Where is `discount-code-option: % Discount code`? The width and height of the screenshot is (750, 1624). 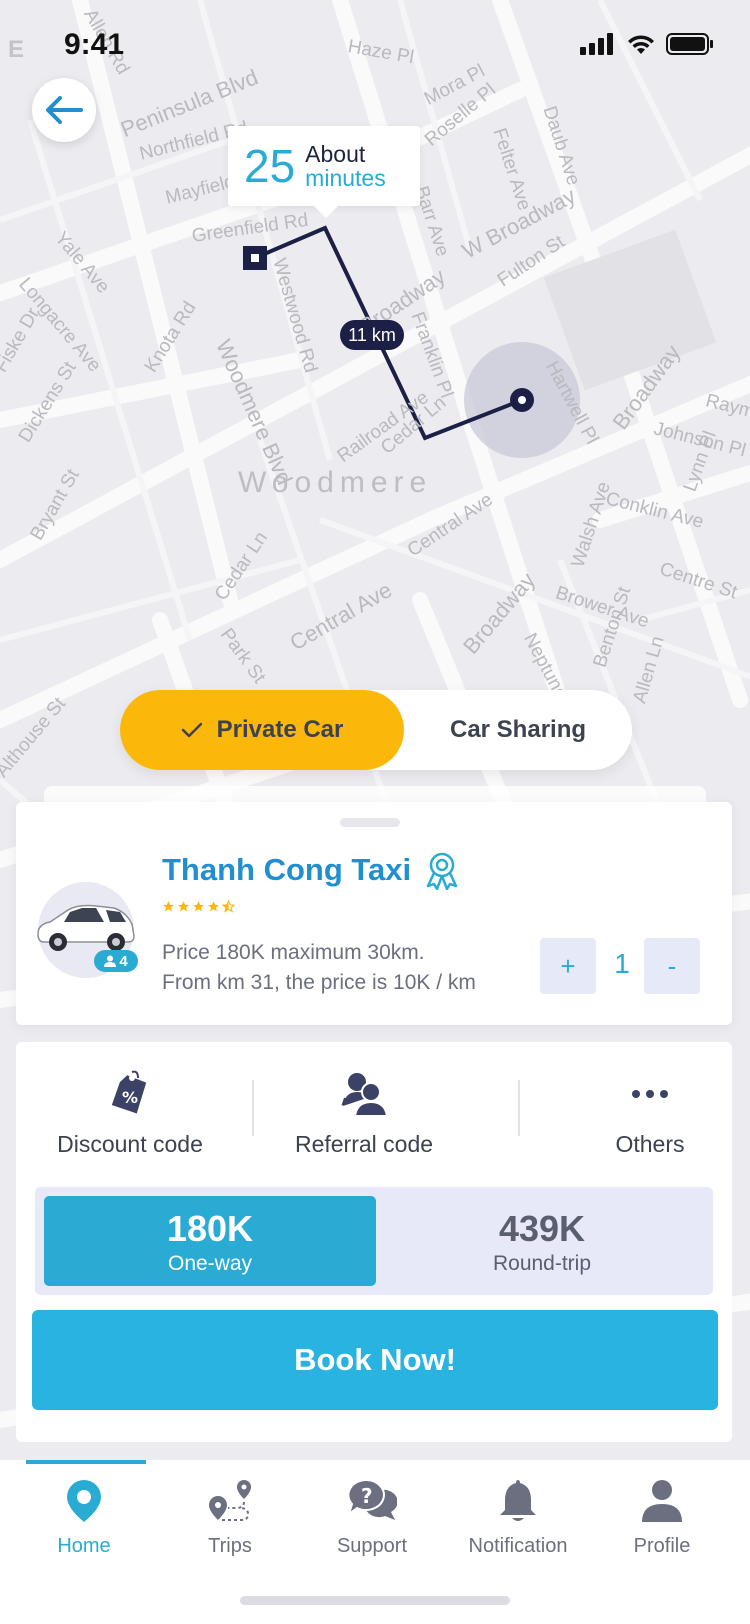
discount-code-option: % Discount code is located at coordinates (130, 1114).